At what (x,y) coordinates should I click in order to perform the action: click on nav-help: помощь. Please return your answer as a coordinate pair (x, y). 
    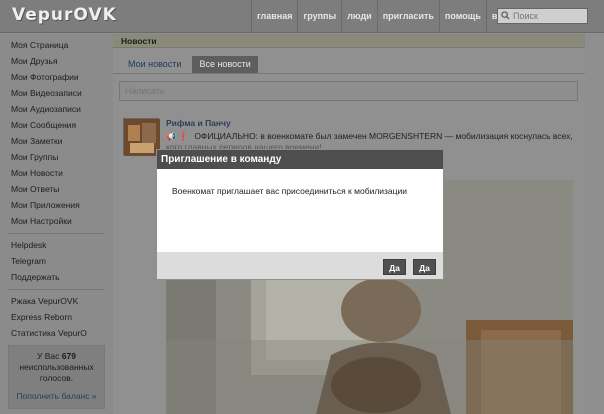
    Looking at the image, I should click on (462, 16).